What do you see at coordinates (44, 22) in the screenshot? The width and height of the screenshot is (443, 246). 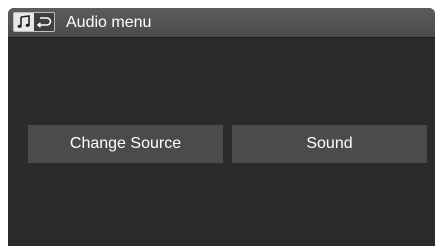 I see `back-arrow-icon` at bounding box center [44, 22].